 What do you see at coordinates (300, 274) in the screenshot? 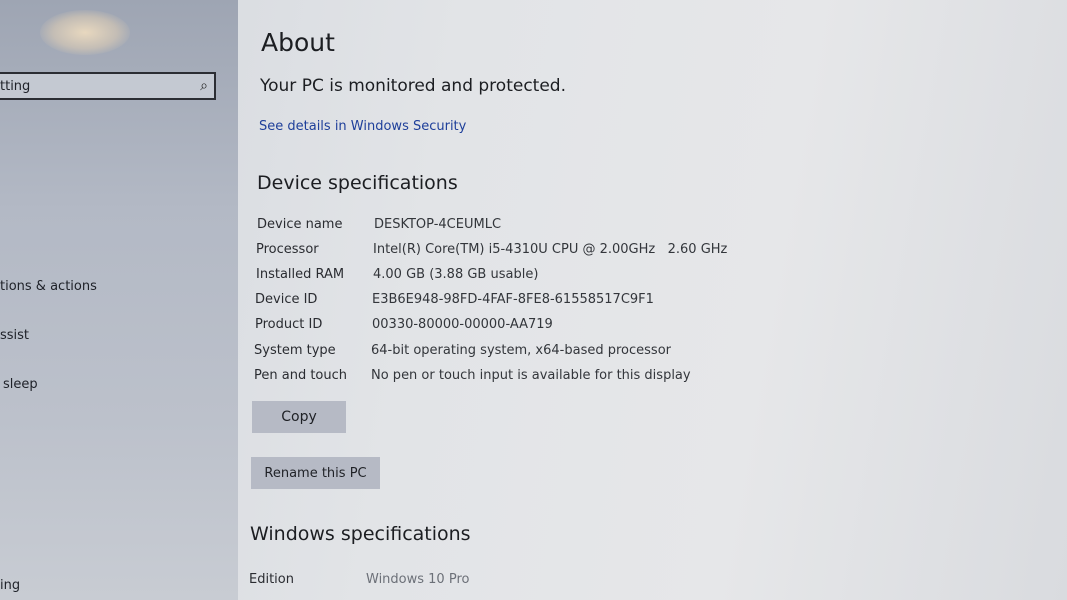
I see `spec-label: Installed RAM` at bounding box center [300, 274].